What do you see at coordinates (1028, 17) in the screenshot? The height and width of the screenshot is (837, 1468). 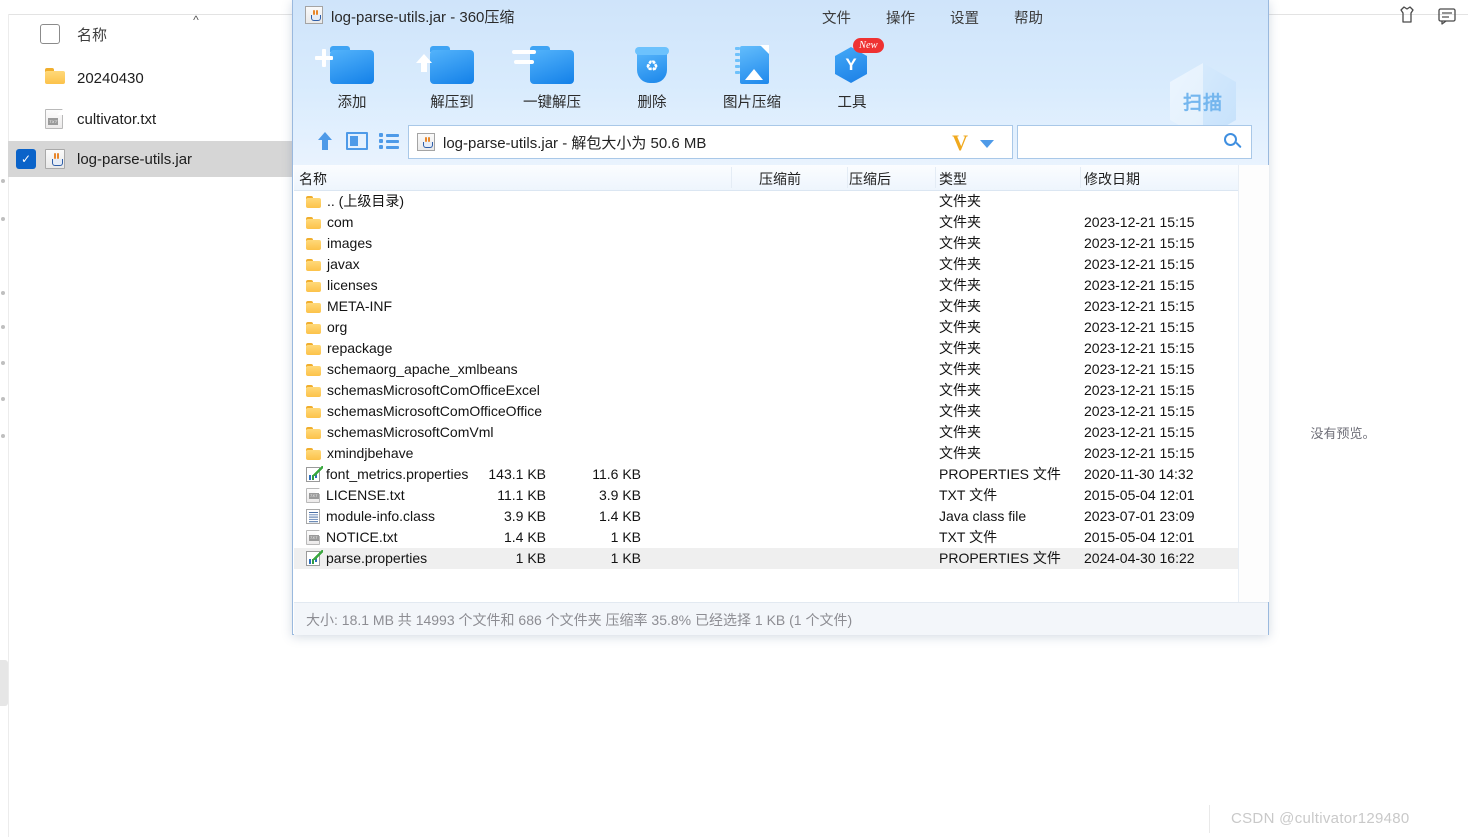 I see `menu-help: 帮助` at bounding box center [1028, 17].